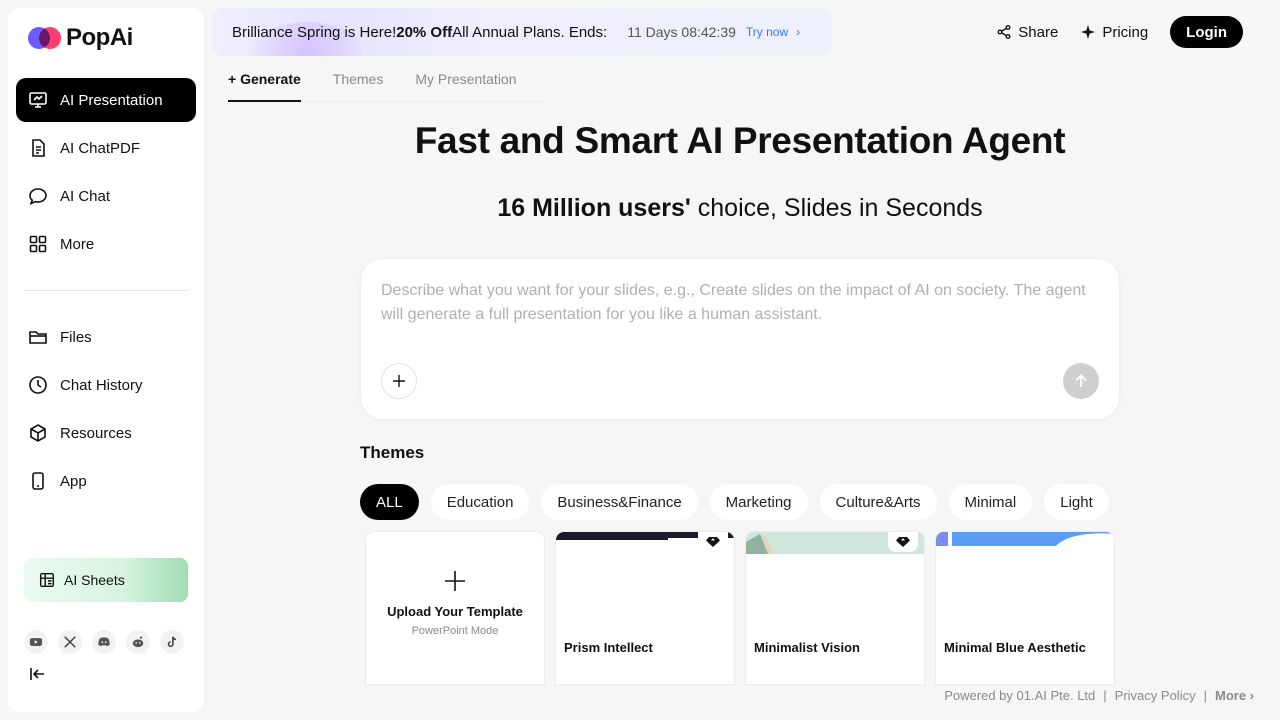 The height and width of the screenshot is (720, 1280). What do you see at coordinates (101, 385) in the screenshot?
I see `sidebar-item-label: Chat History` at bounding box center [101, 385].